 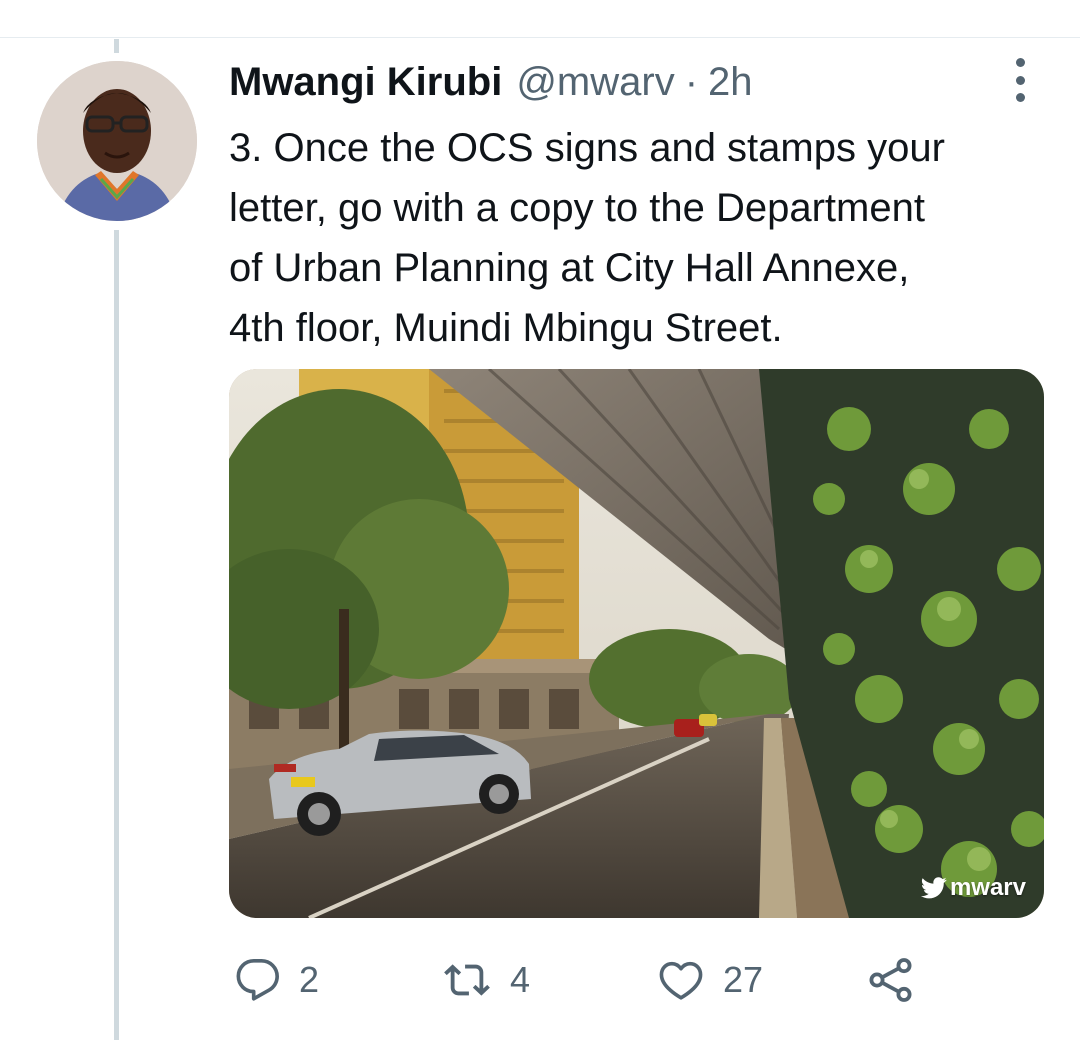 I want to click on twitter-bird-icon, so click(x=933, y=888).